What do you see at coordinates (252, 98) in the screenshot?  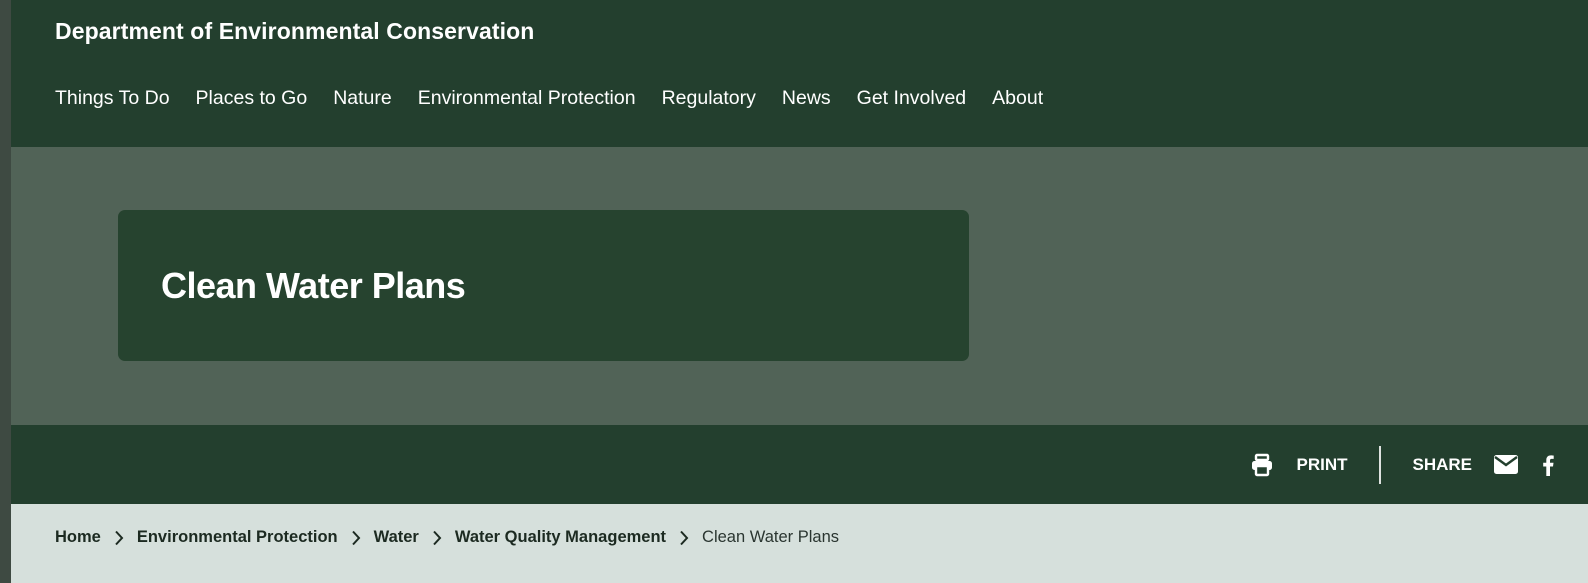 I see `nav-item-places-to-go: Places to Go` at bounding box center [252, 98].